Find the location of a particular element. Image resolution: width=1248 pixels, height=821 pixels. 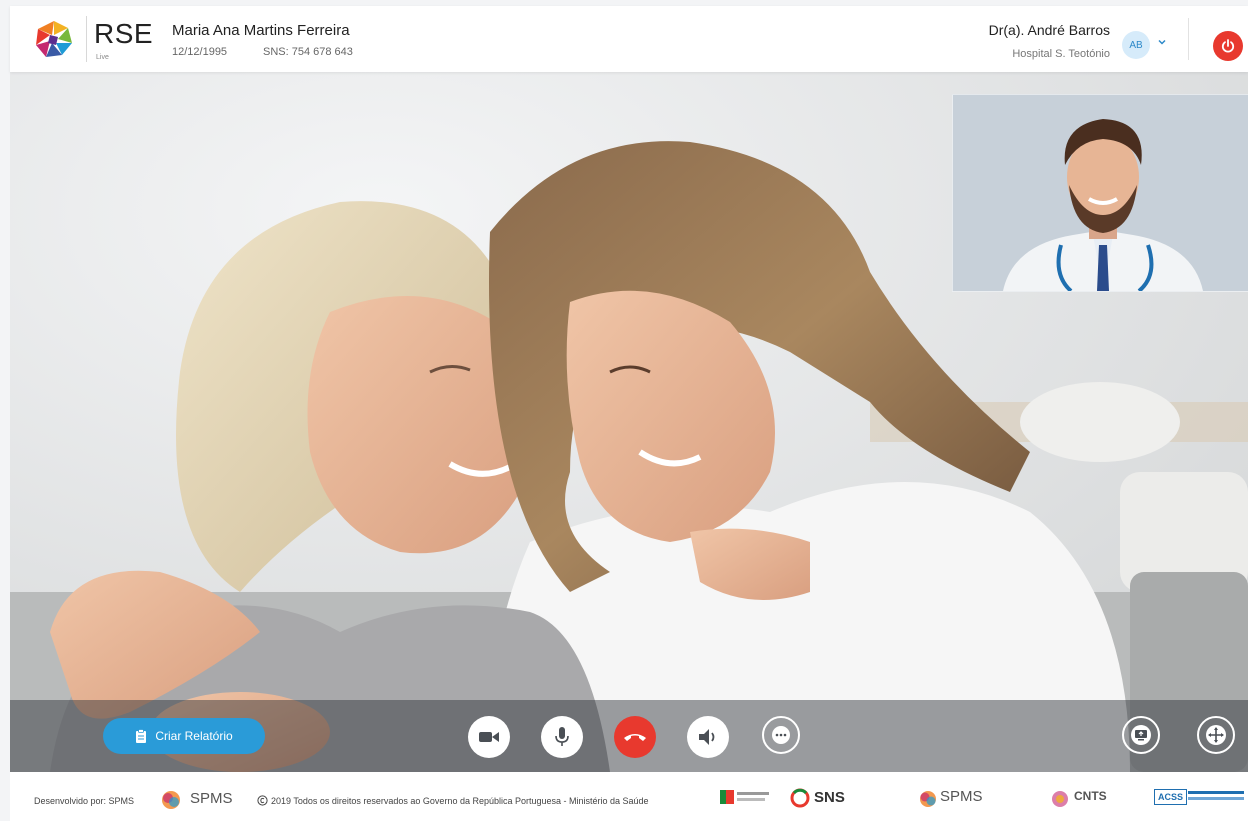

share-screen-button is located at coordinates (1141, 735).